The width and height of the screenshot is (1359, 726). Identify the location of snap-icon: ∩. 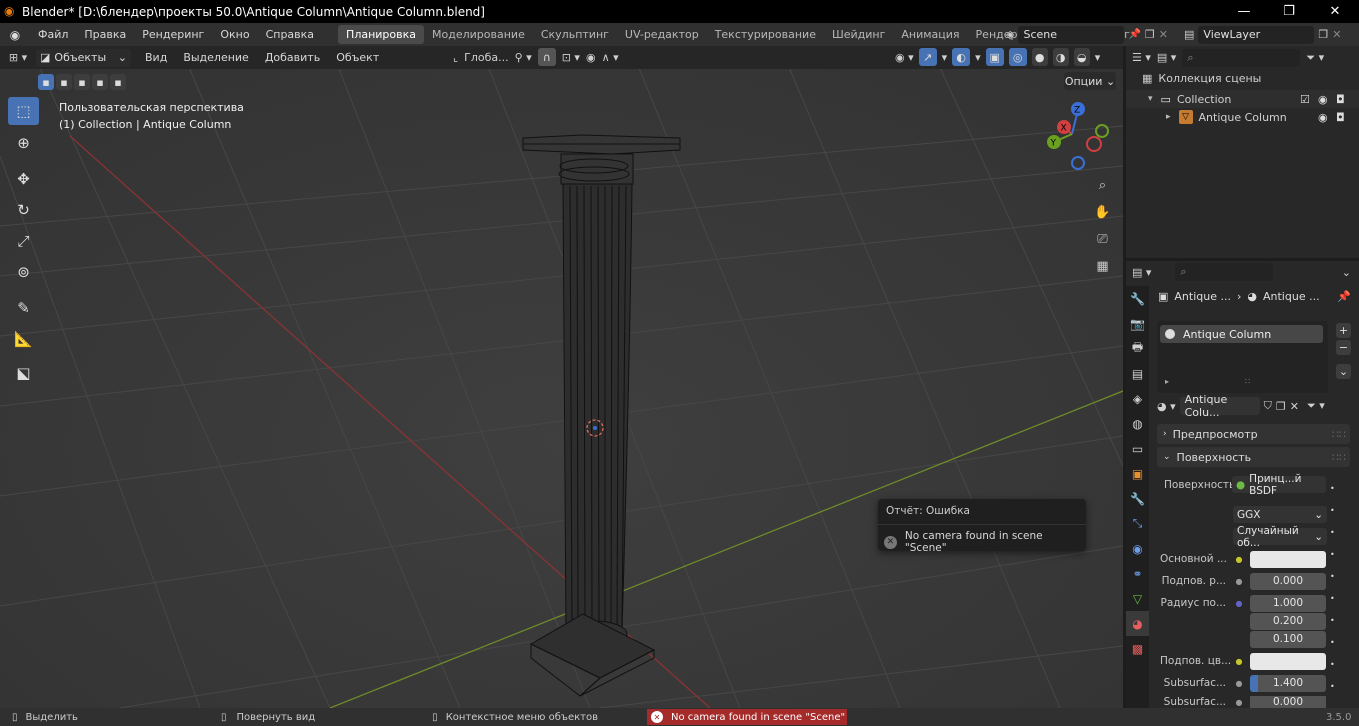
(546, 57).